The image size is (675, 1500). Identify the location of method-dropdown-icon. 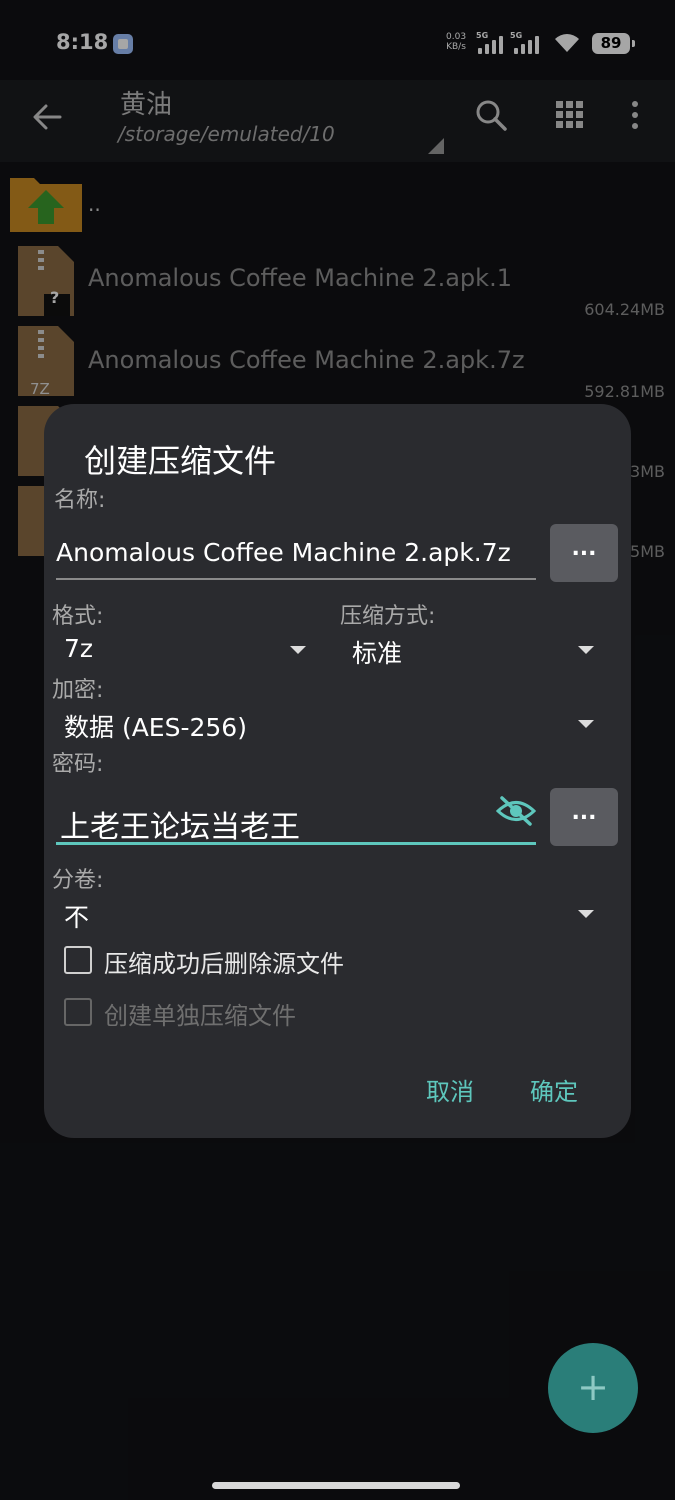
(586, 650).